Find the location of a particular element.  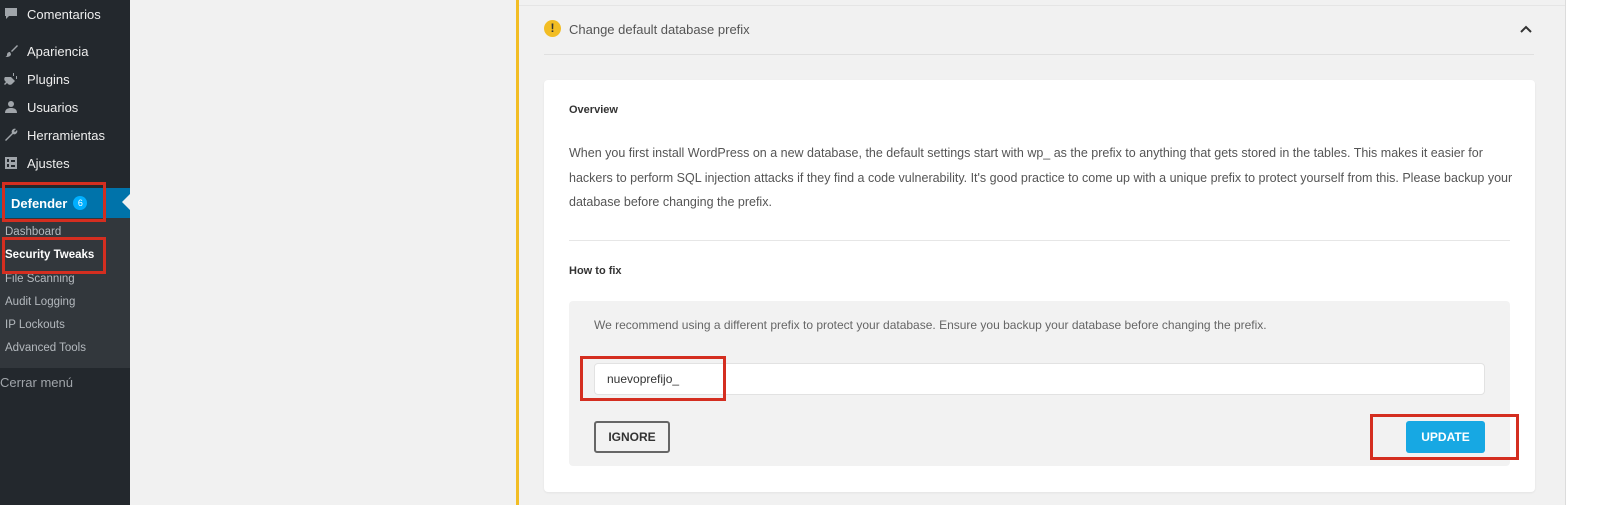

wrench-icon is located at coordinates (11, 135).